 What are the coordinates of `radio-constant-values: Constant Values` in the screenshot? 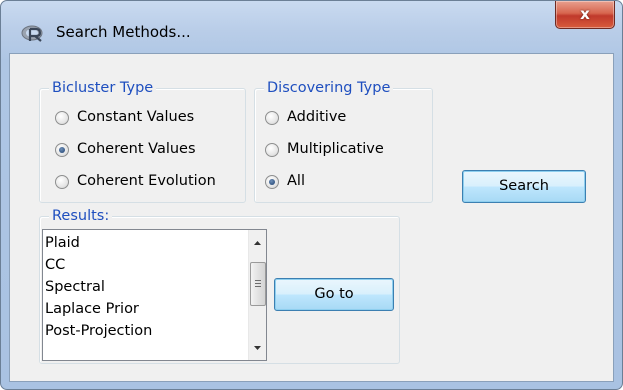 It's located at (147, 119).